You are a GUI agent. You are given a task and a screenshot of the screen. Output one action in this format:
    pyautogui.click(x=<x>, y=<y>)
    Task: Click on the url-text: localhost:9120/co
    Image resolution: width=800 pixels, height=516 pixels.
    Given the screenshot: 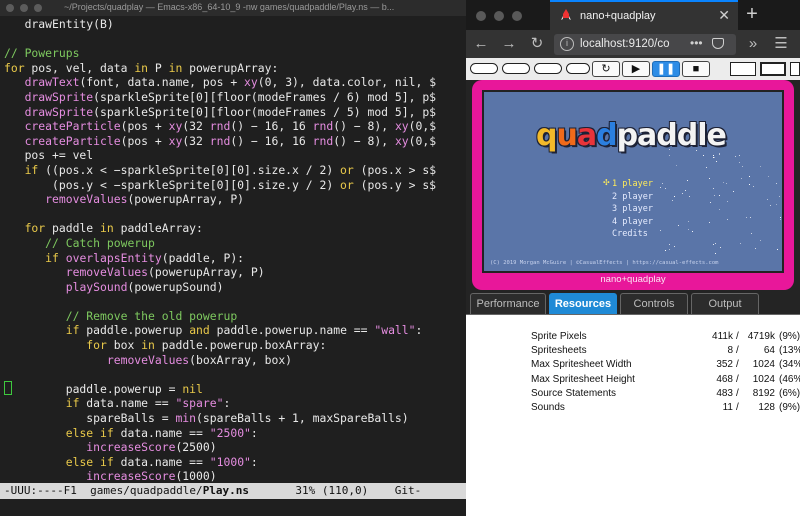 What is the action you would take?
    pyautogui.click(x=629, y=44)
    